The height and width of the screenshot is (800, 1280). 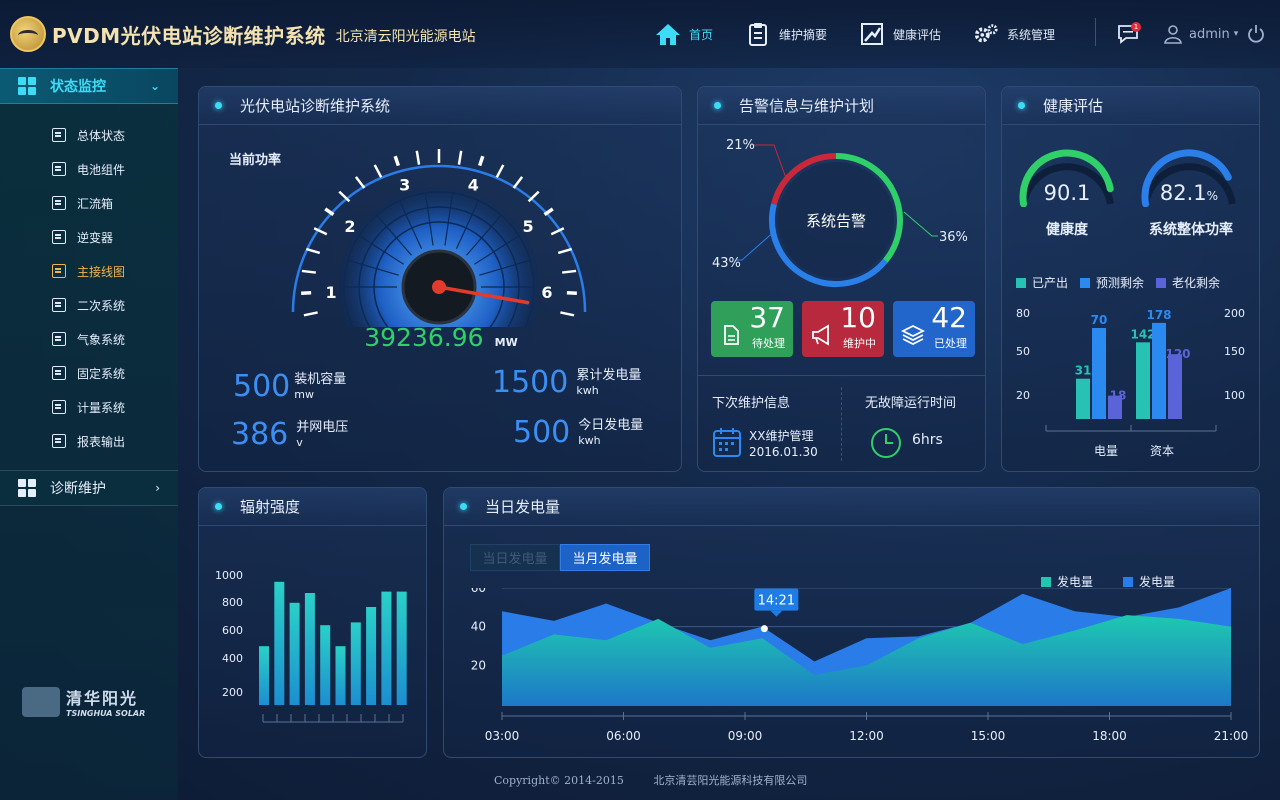 What do you see at coordinates (232, 658) in the screenshot?
I see `y-tick-label: 400` at bounding box center [232, 658].